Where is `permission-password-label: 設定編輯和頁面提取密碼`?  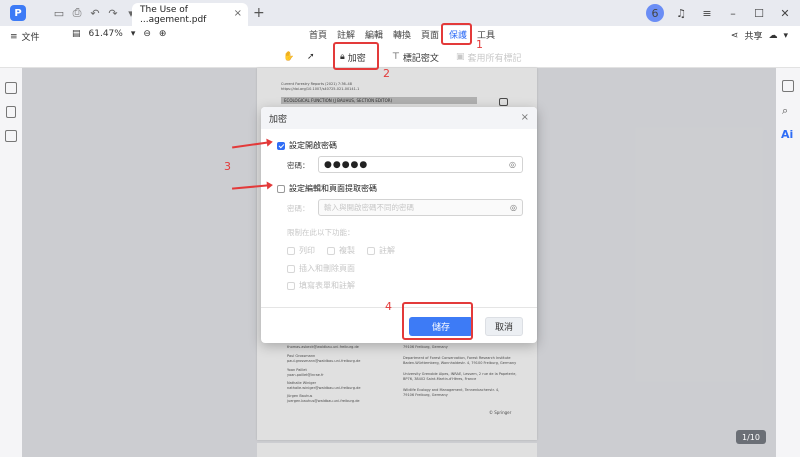 permission-password-label: 設定編輯和頁面提取密碼 is located at coordinates (333, 188).